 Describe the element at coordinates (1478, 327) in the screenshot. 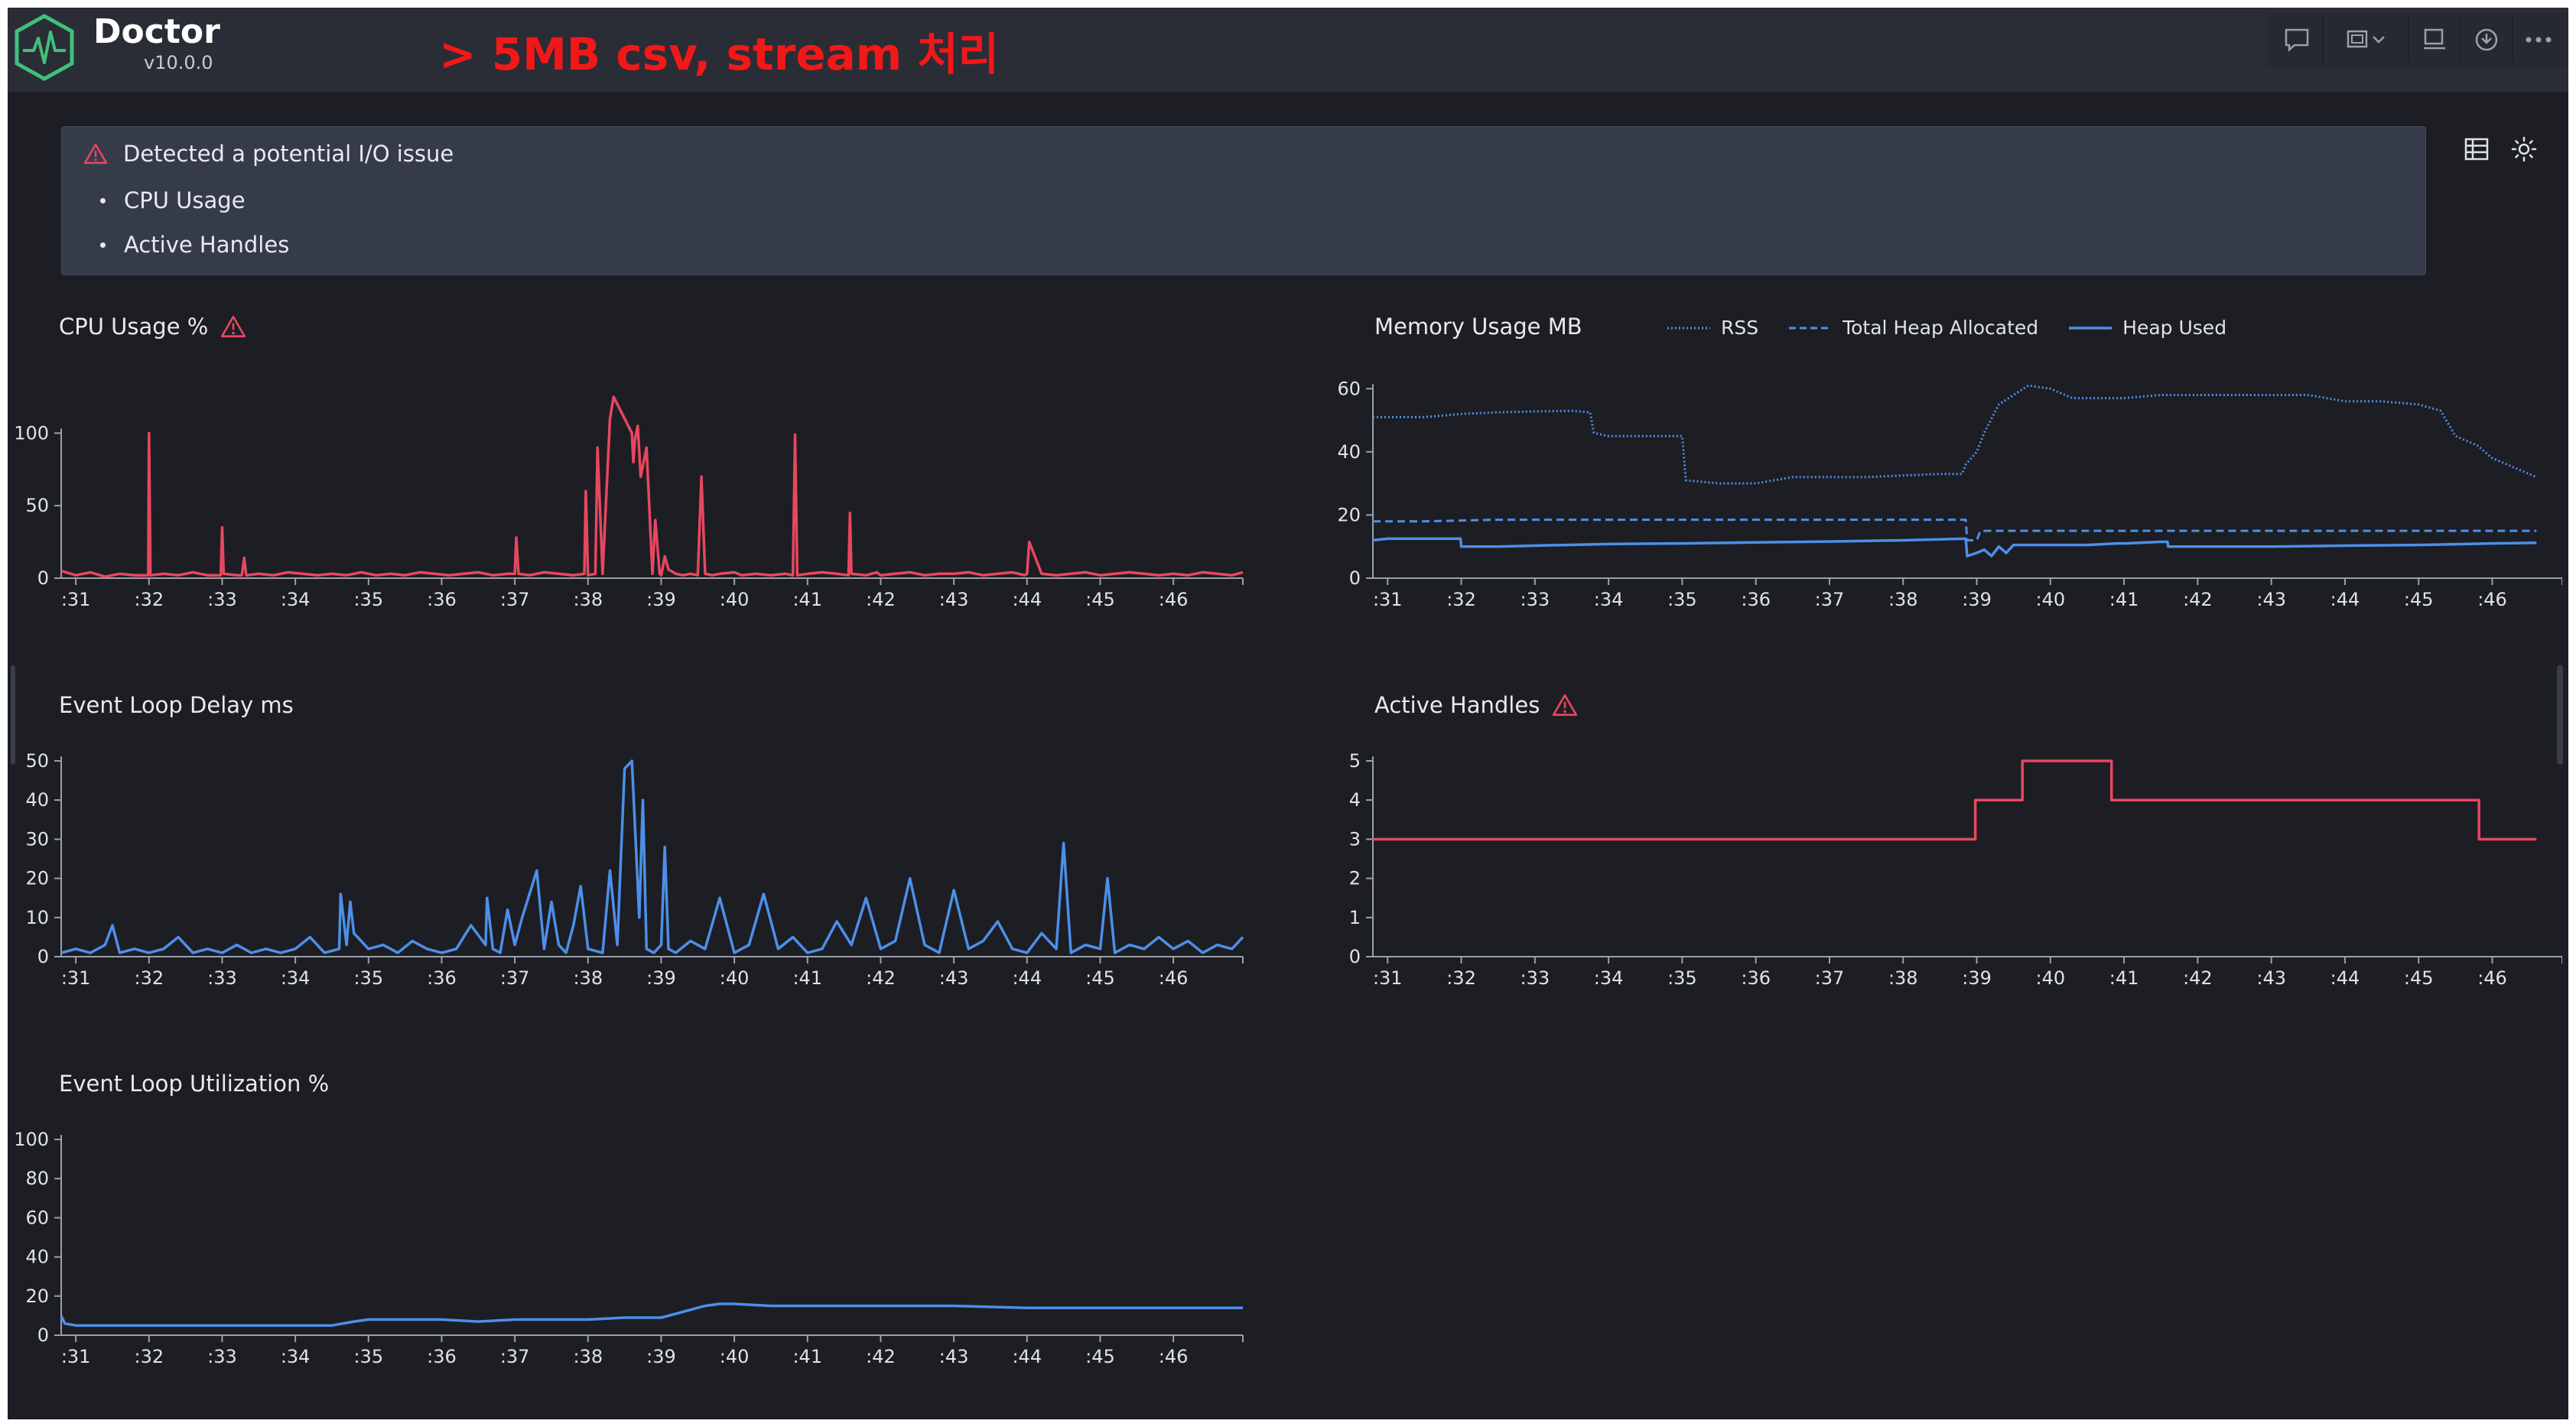

I see `memory-chart-title: Memory Usage MB` at that location.